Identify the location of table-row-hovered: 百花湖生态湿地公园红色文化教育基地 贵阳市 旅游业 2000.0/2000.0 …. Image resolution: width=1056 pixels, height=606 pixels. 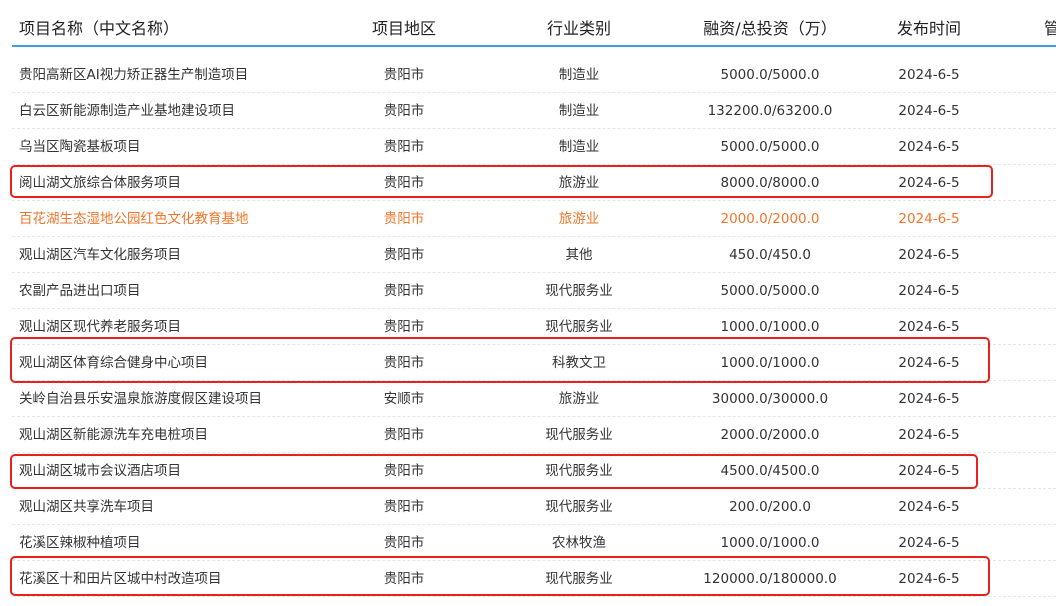
(528, 219).